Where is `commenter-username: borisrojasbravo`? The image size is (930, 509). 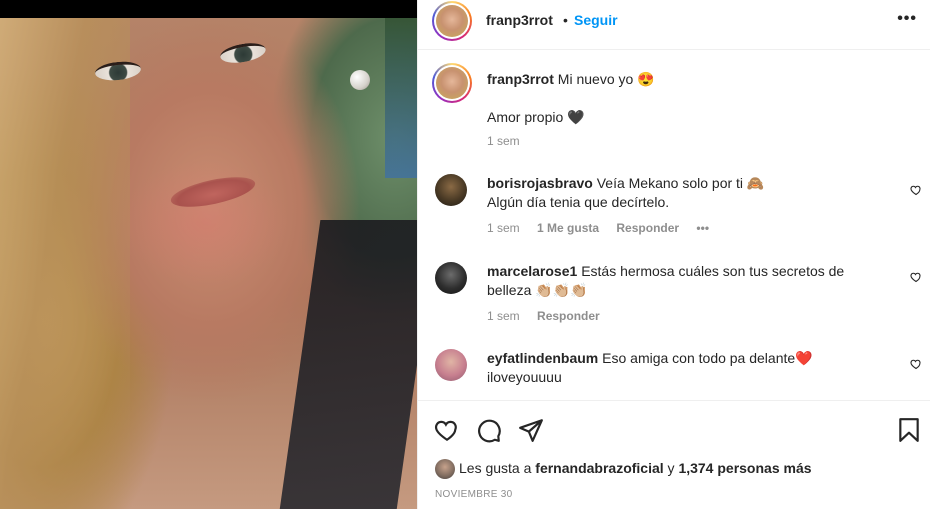 commenter-username: borisrojasbravo is located at coordinates (540, 183).